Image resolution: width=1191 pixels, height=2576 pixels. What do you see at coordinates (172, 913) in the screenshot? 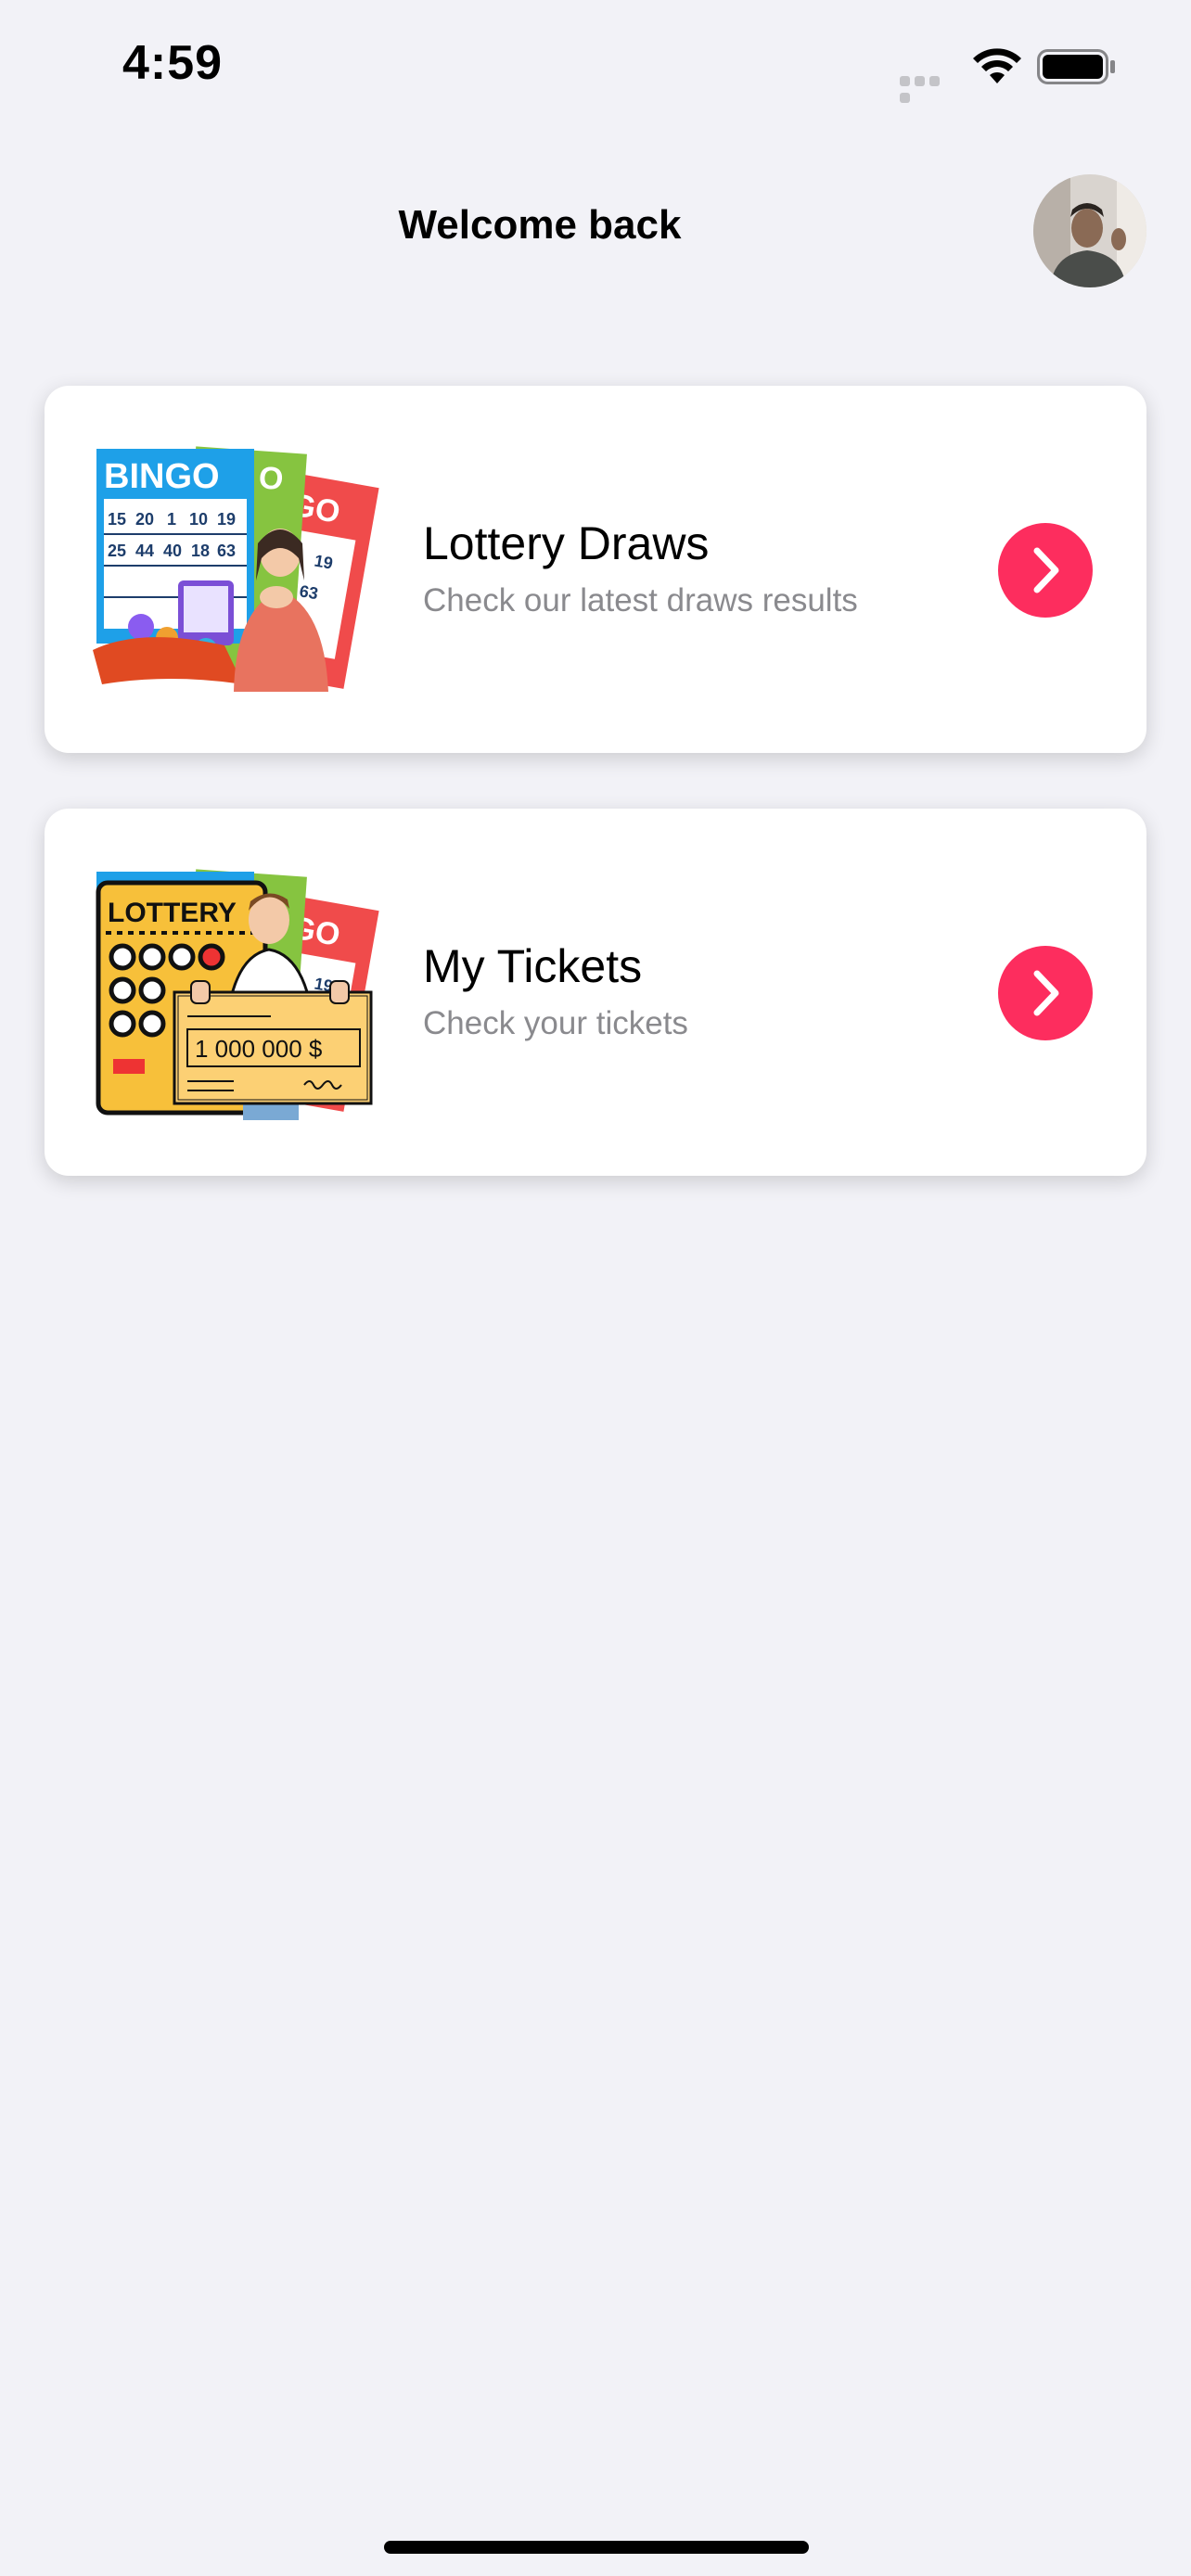
I see `illustration-text: LOTTERY` at bounding box center [172, 913].